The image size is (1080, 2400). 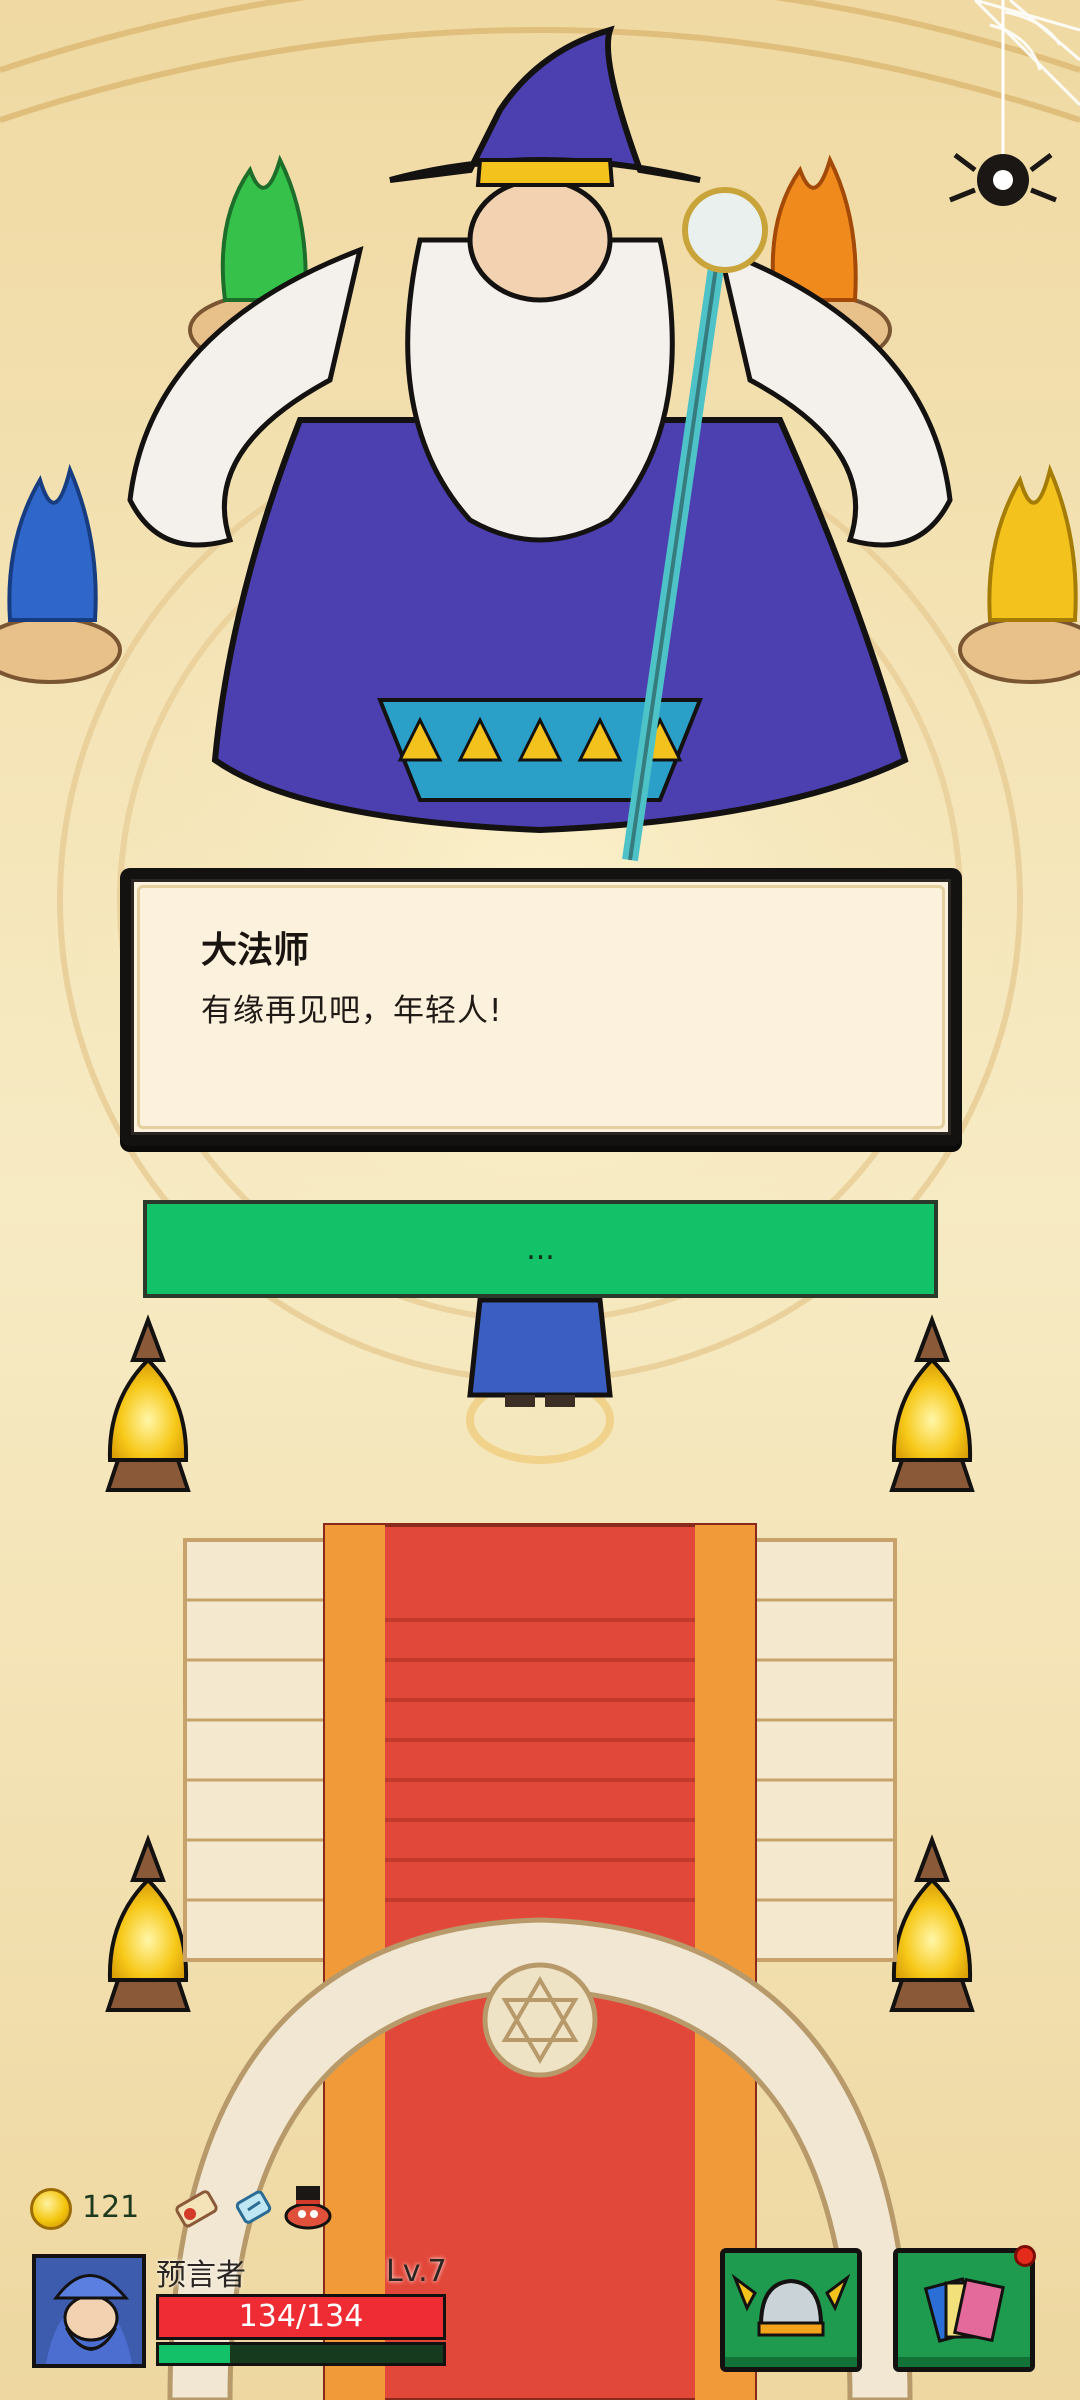 What do you see at coordinates (1025, 2256) in the screenshot?
I see `notification-dot` at bounding box center [1025, 2256].